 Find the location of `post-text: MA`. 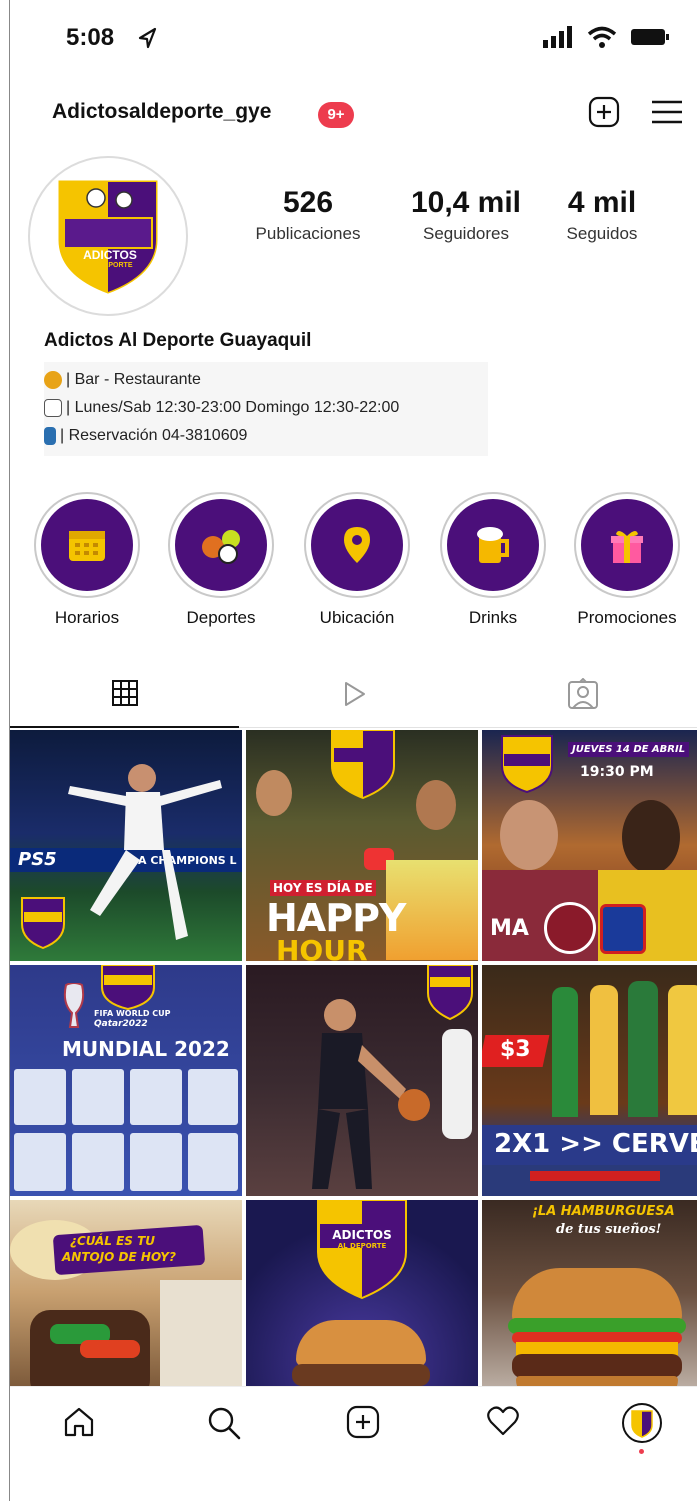

post-text: MA is located at coordinates (509, 928).